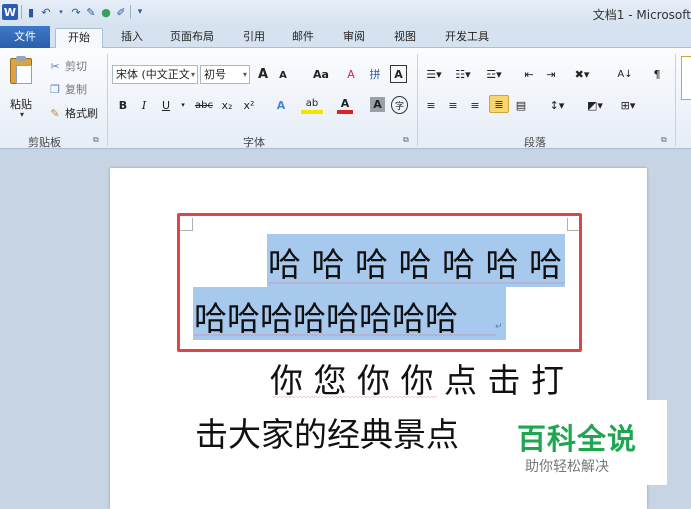  I want to click on word-logo-icon: W, so click(10, 12).